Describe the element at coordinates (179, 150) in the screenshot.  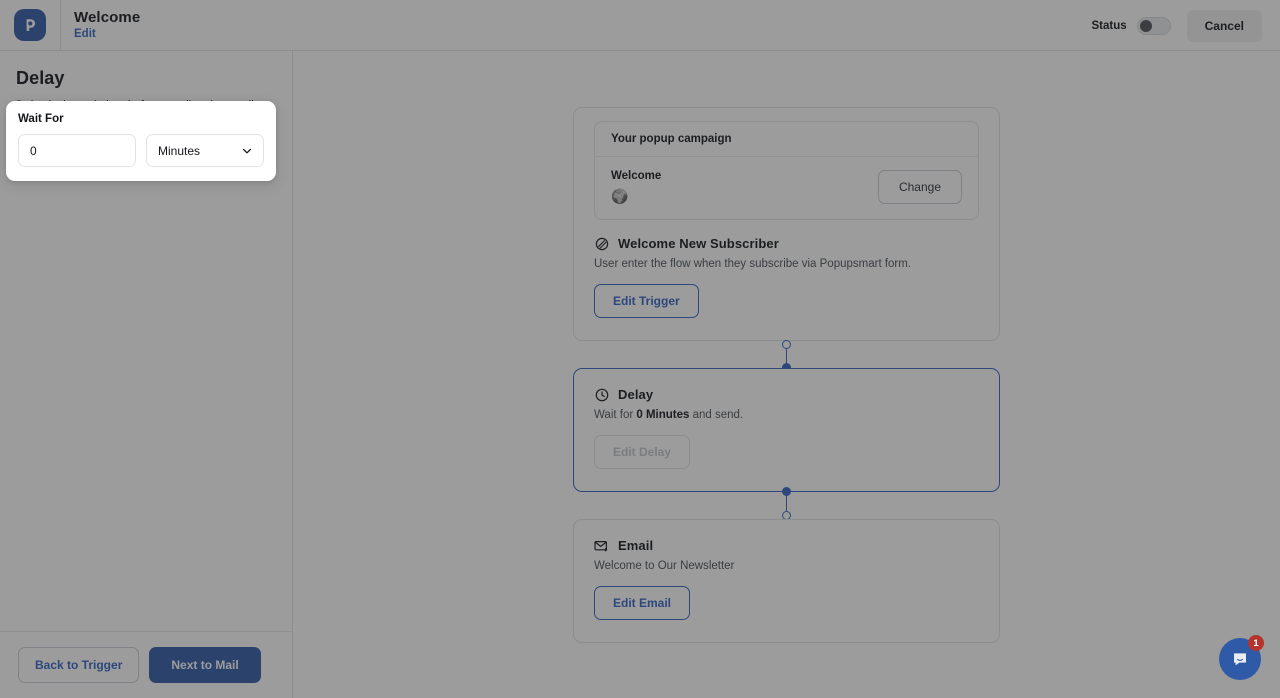
I see `wait-unit-value: Minutes` at that location.